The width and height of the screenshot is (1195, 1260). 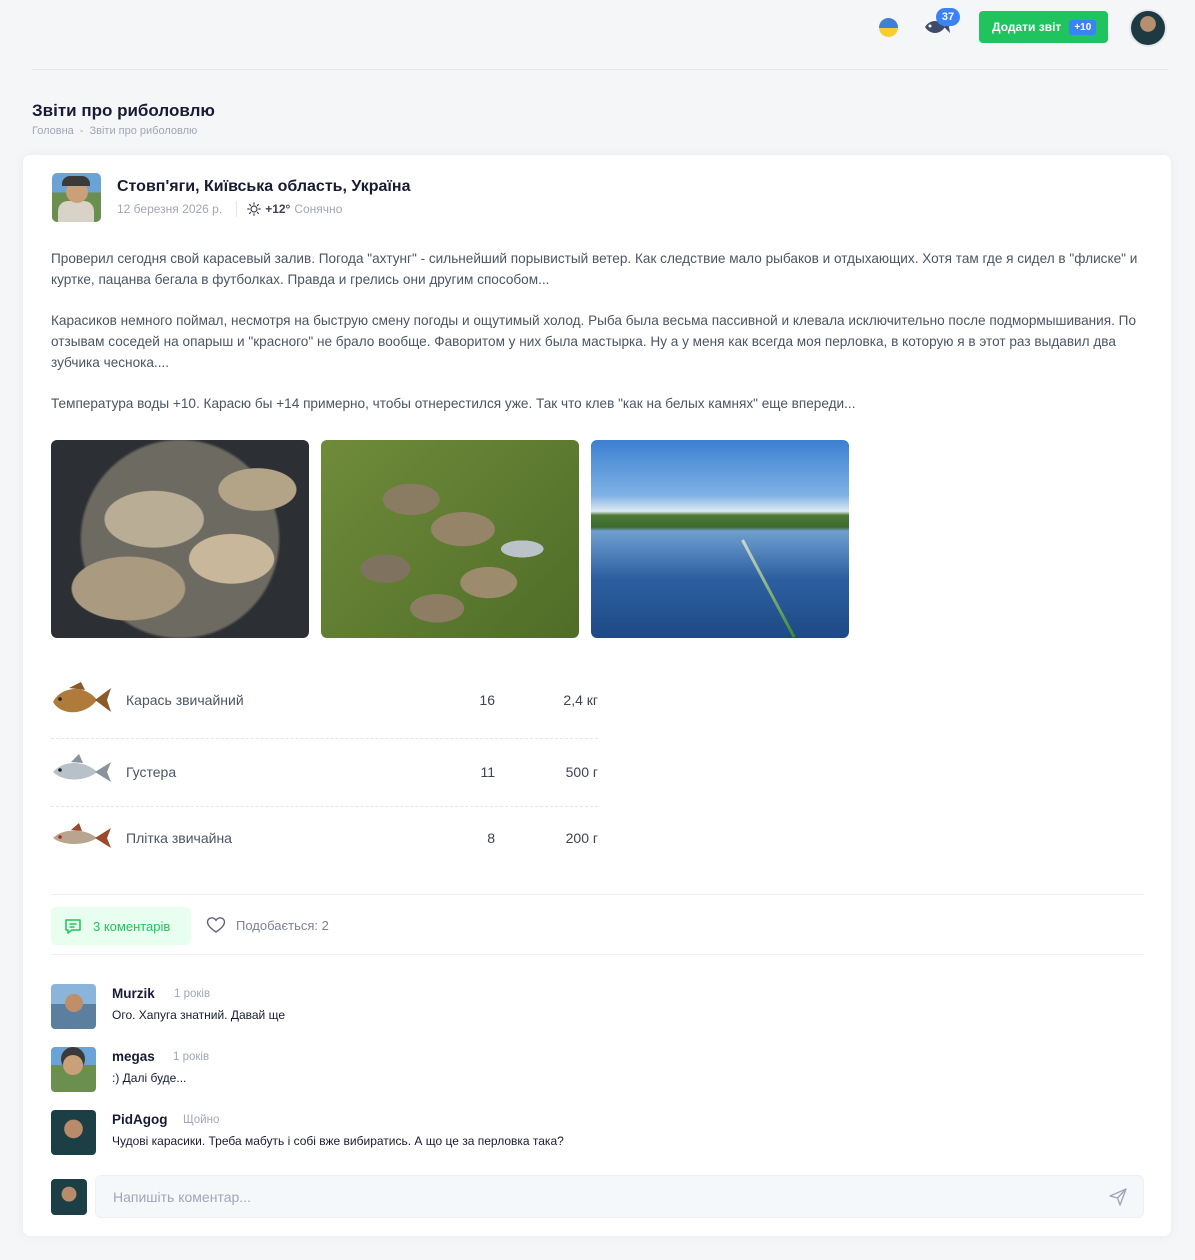 What do you see at coordinates (1027, 27) in the screenshot?
I see `add-report-label: Додати звіт` at bounding box center [1027, 27].